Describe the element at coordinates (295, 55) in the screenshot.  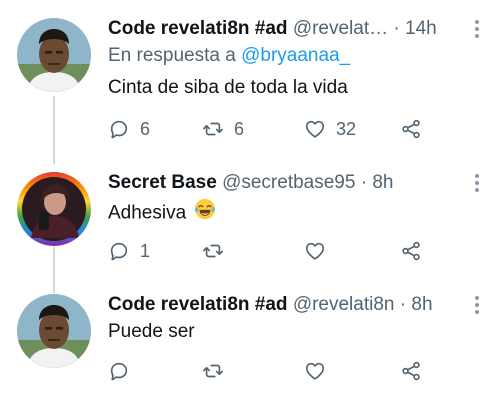
I see `reply-to-link: @bryaanaa_` at that location.